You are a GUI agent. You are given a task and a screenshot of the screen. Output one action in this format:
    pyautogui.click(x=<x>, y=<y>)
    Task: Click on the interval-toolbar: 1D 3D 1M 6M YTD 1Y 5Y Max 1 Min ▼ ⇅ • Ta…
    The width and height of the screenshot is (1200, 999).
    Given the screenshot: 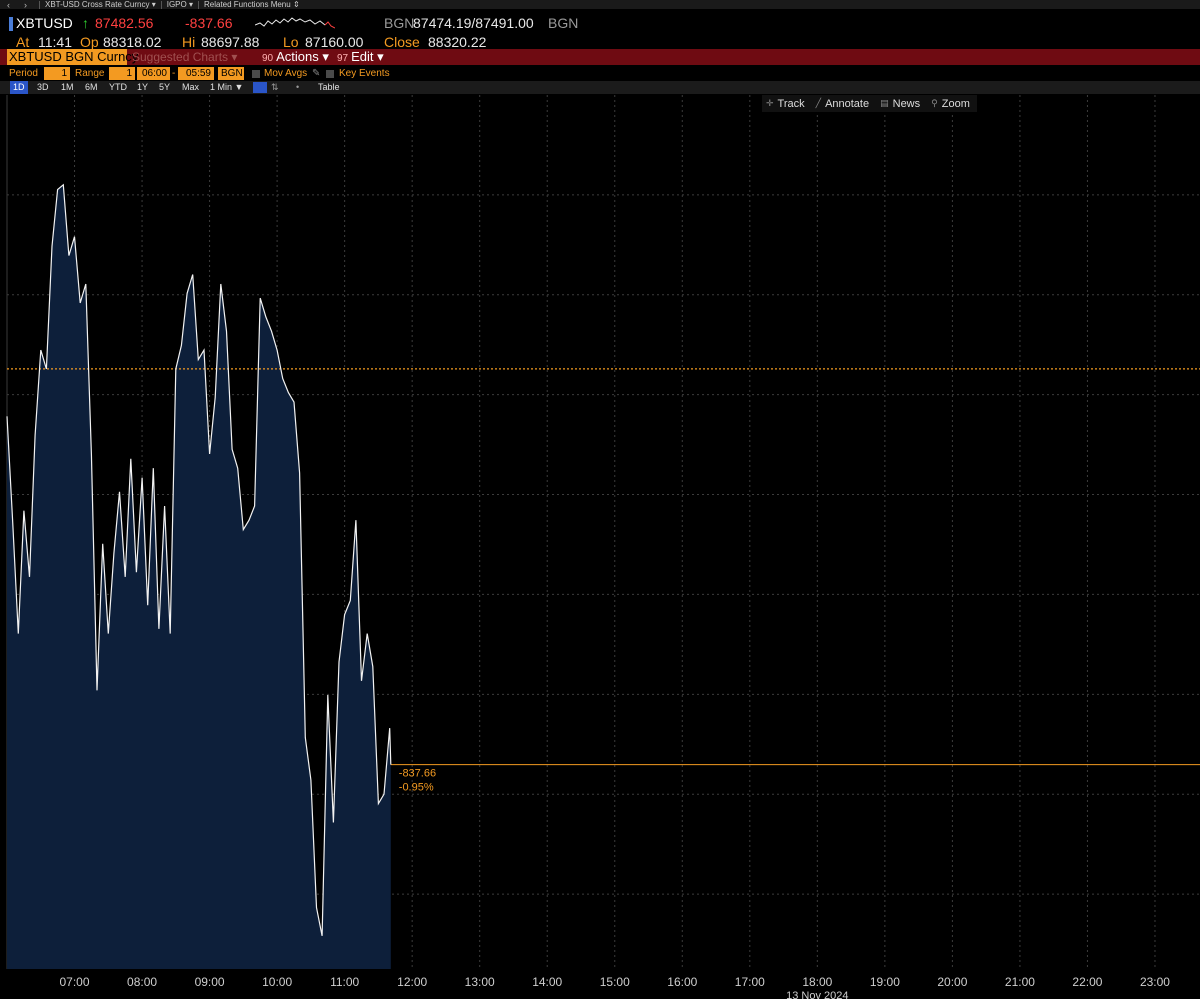 What is the action you would take?
    pyautogui.click(x=600, y=87)
    